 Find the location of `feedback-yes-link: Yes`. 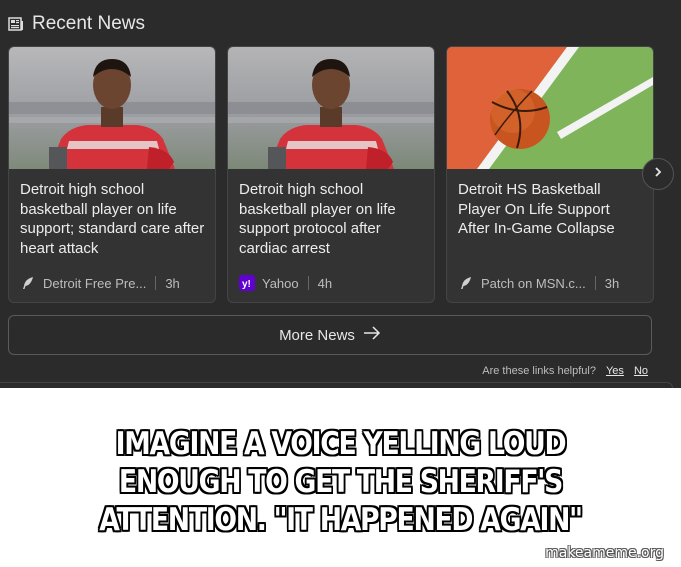

feedback-yes-link: Yes is located at coordinates (615, 371).